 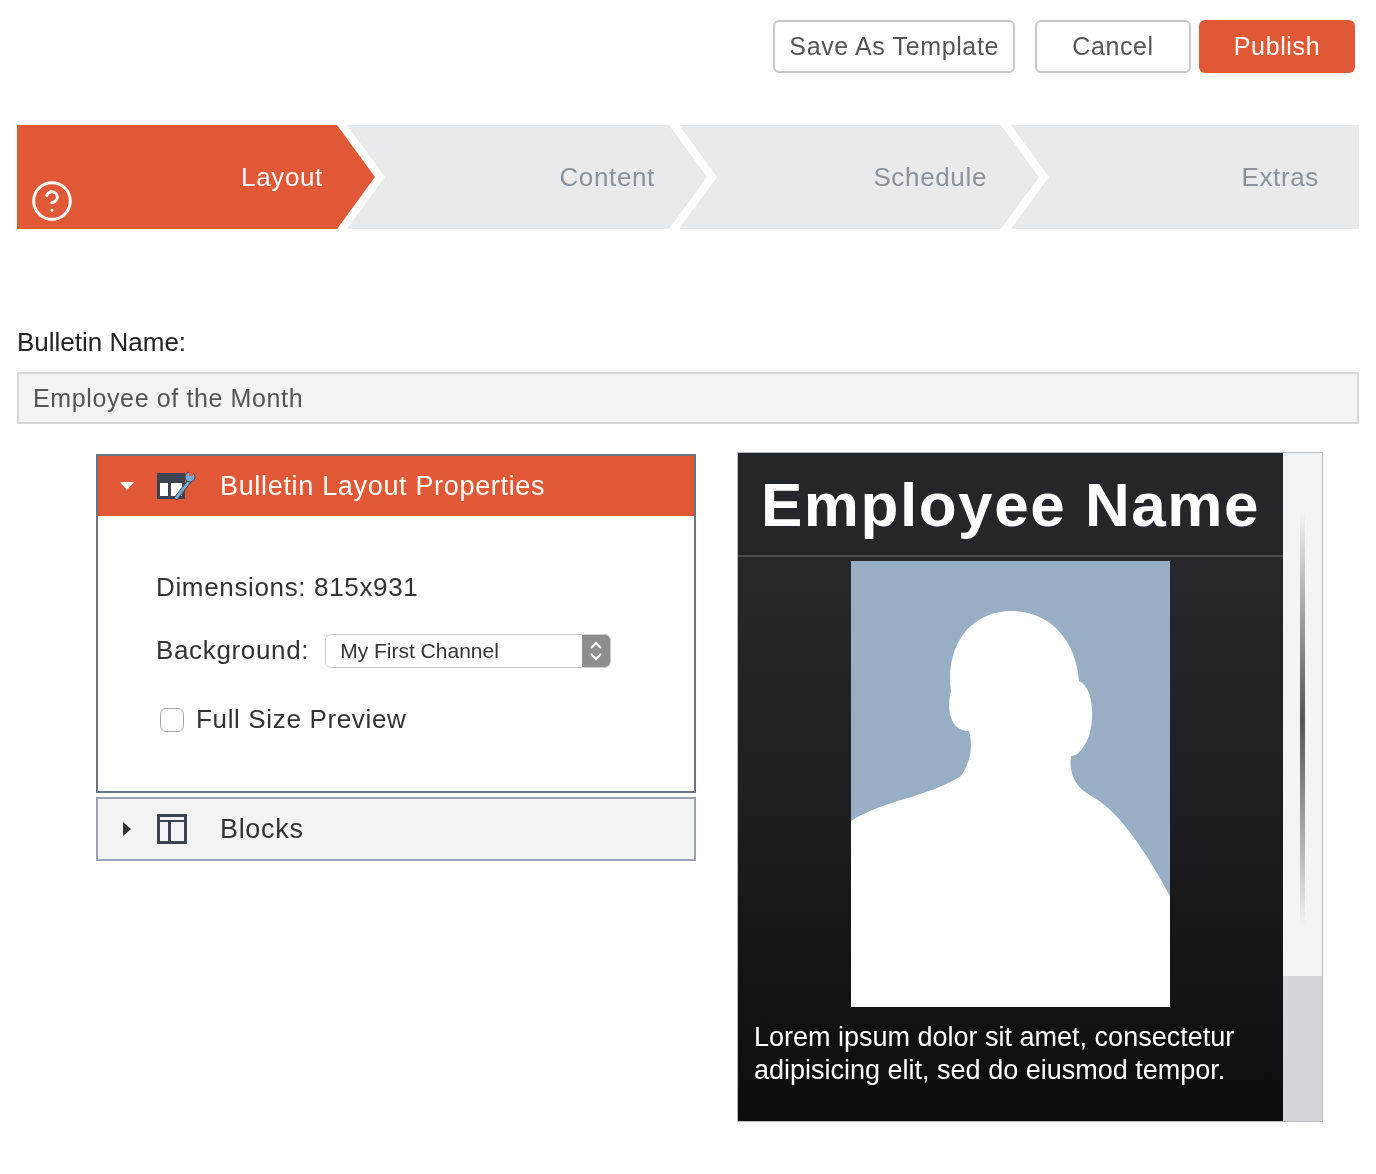 What do you see at coordinates (1113, 46) in the screenshot?
I see `header-button: Cancel` at bounding box center [1113, 46].